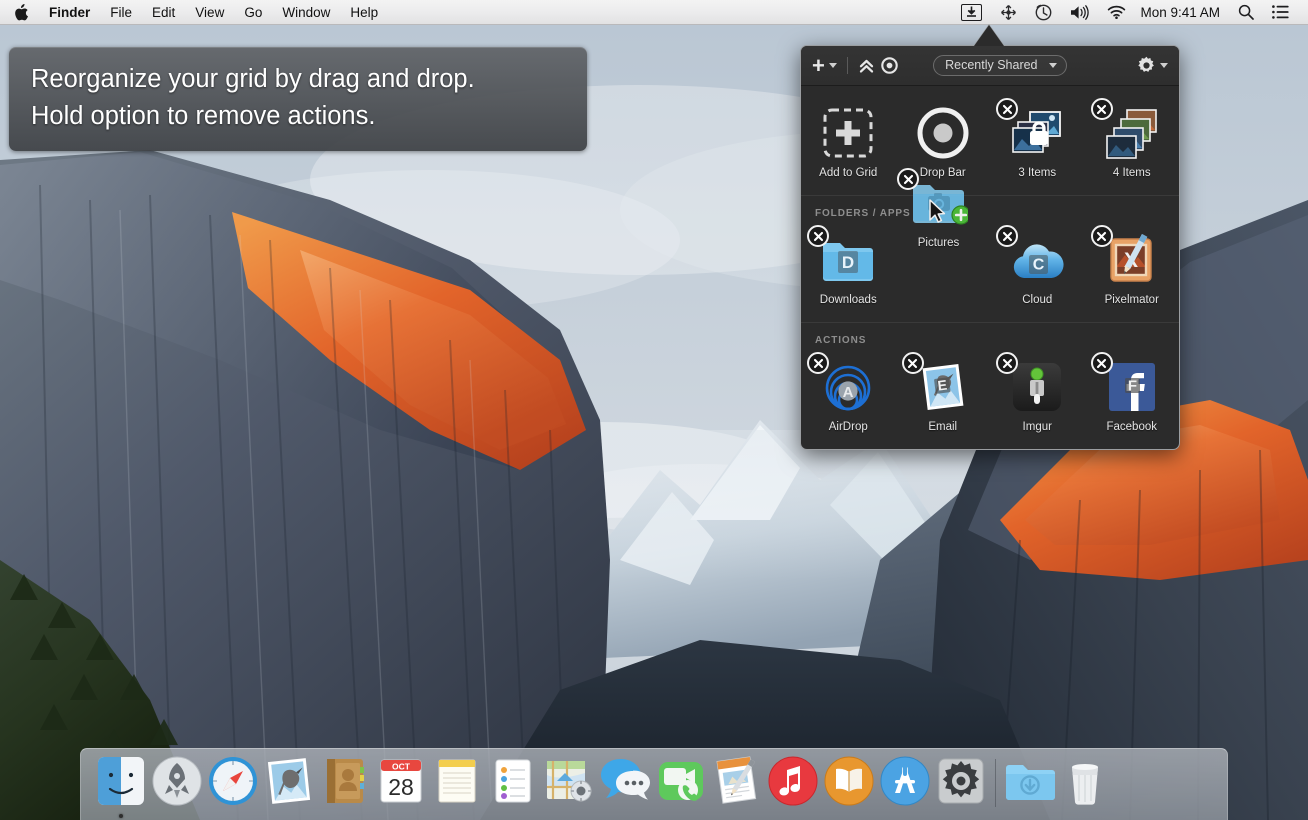 The image size is (1308, 820). What do you see at coordinates (1132, 269) in the screenshot?
I see `grid-item-pixelmator: X Pixelmator` at bounding box center [1132, 269].